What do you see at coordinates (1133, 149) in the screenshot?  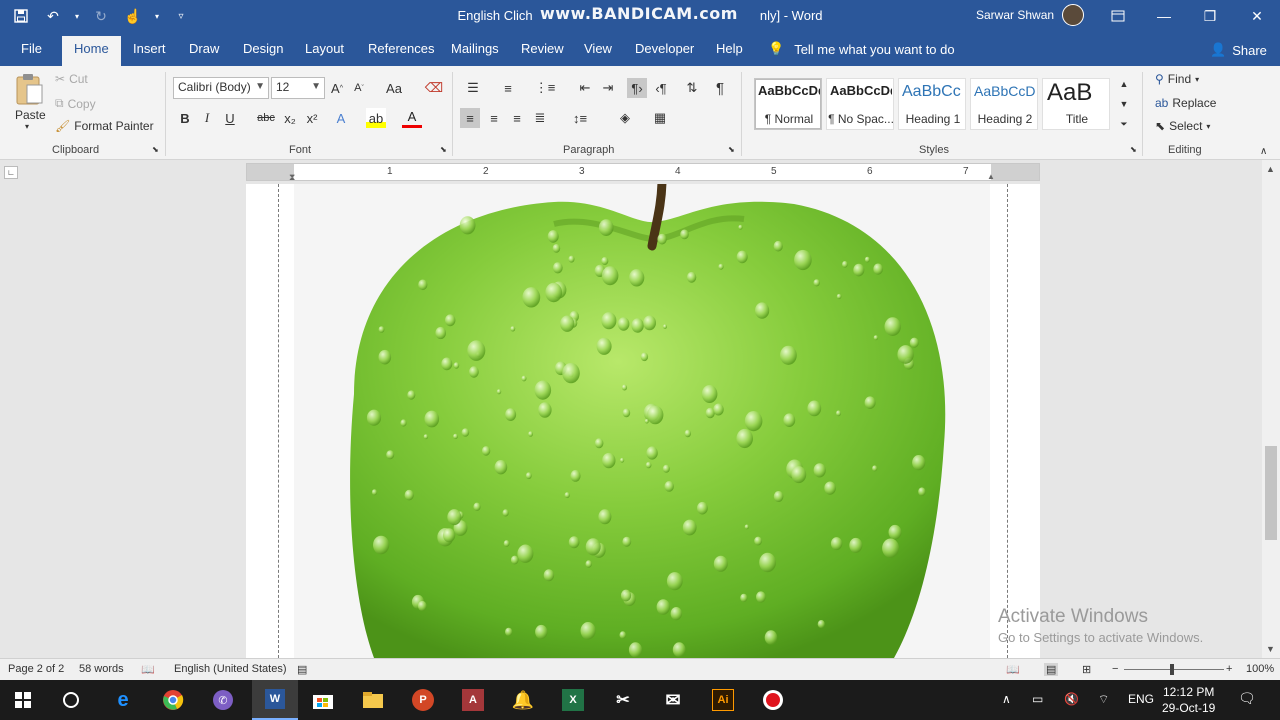 I see `styles-launcher-icon: ⬊` at bounding box center [1133, 149].